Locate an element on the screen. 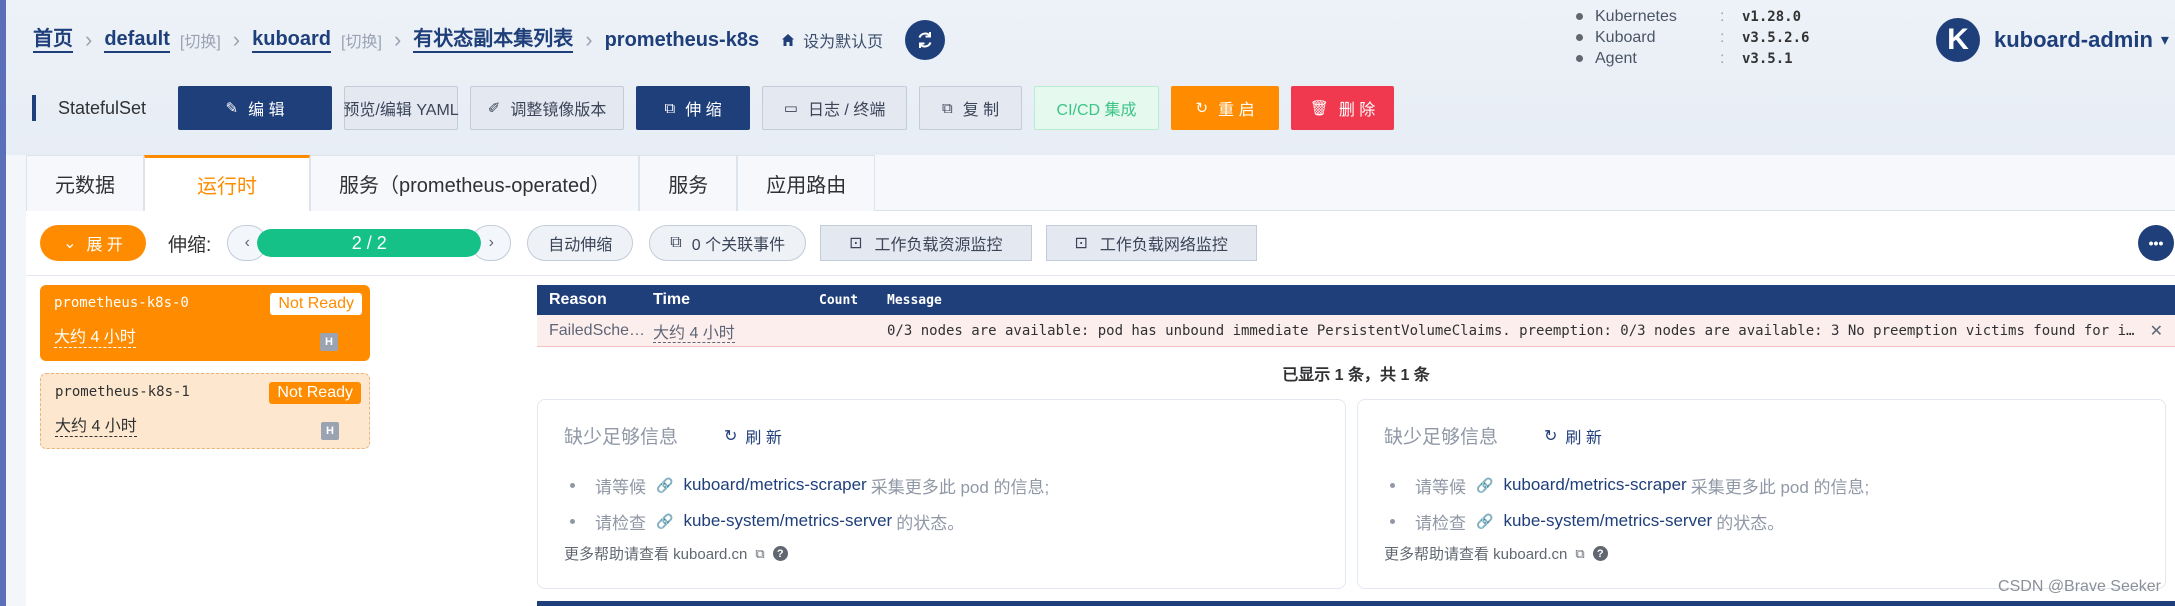 This screenshot has width=2175, height=606. event-reason: FailedScheduling is located at coordinates (601, 330).